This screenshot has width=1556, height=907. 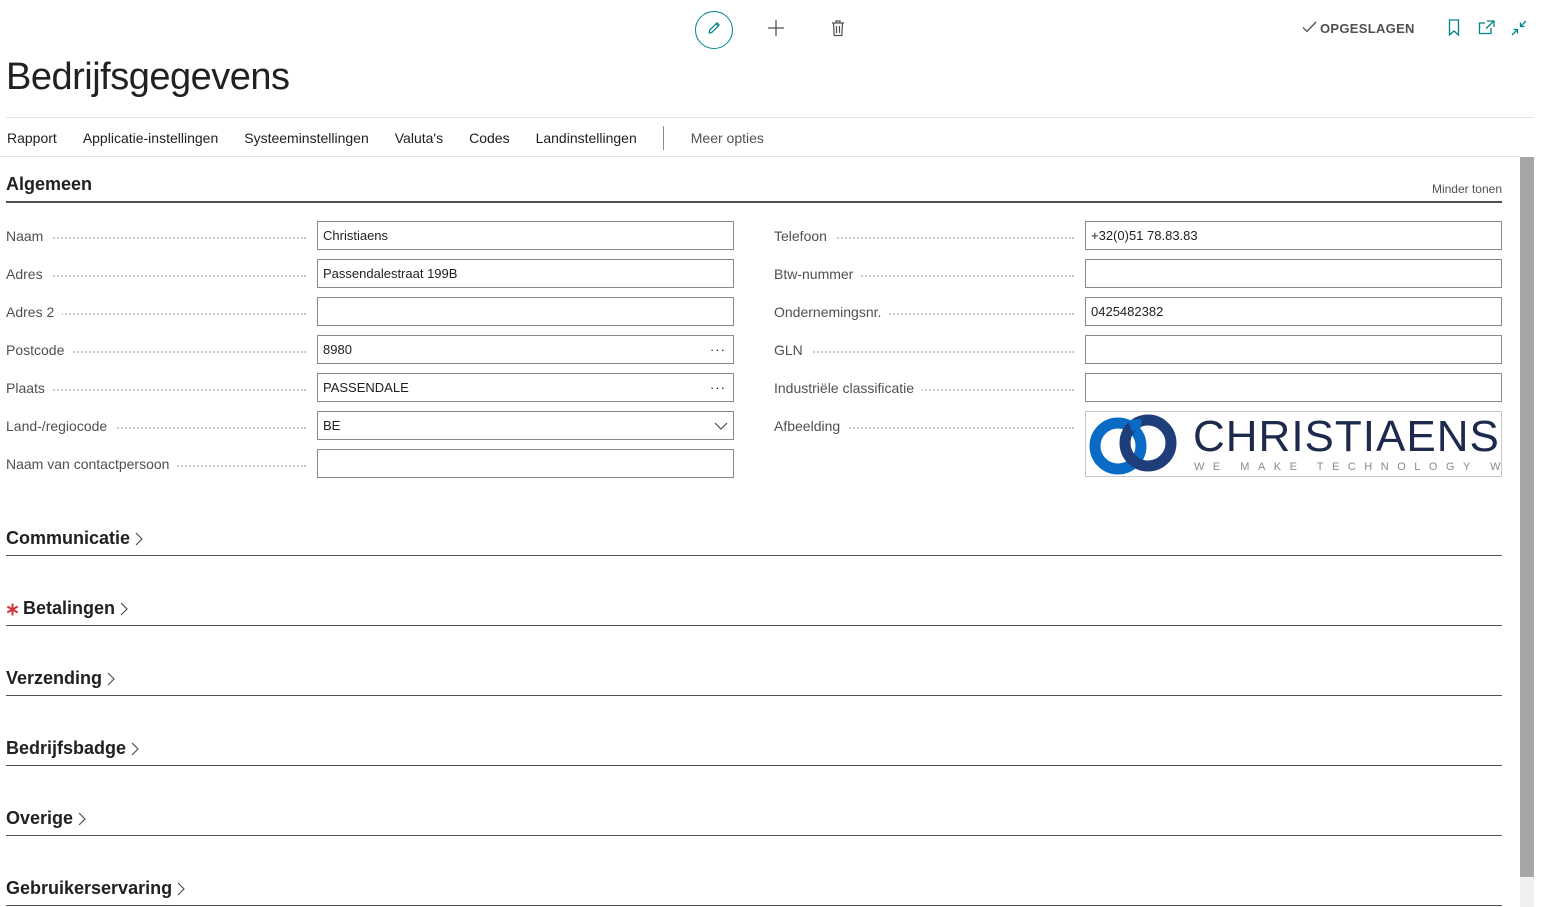 I want to click on field-label-industriele-classificatie: Industriële classificatie, so click(x=848, y=387).